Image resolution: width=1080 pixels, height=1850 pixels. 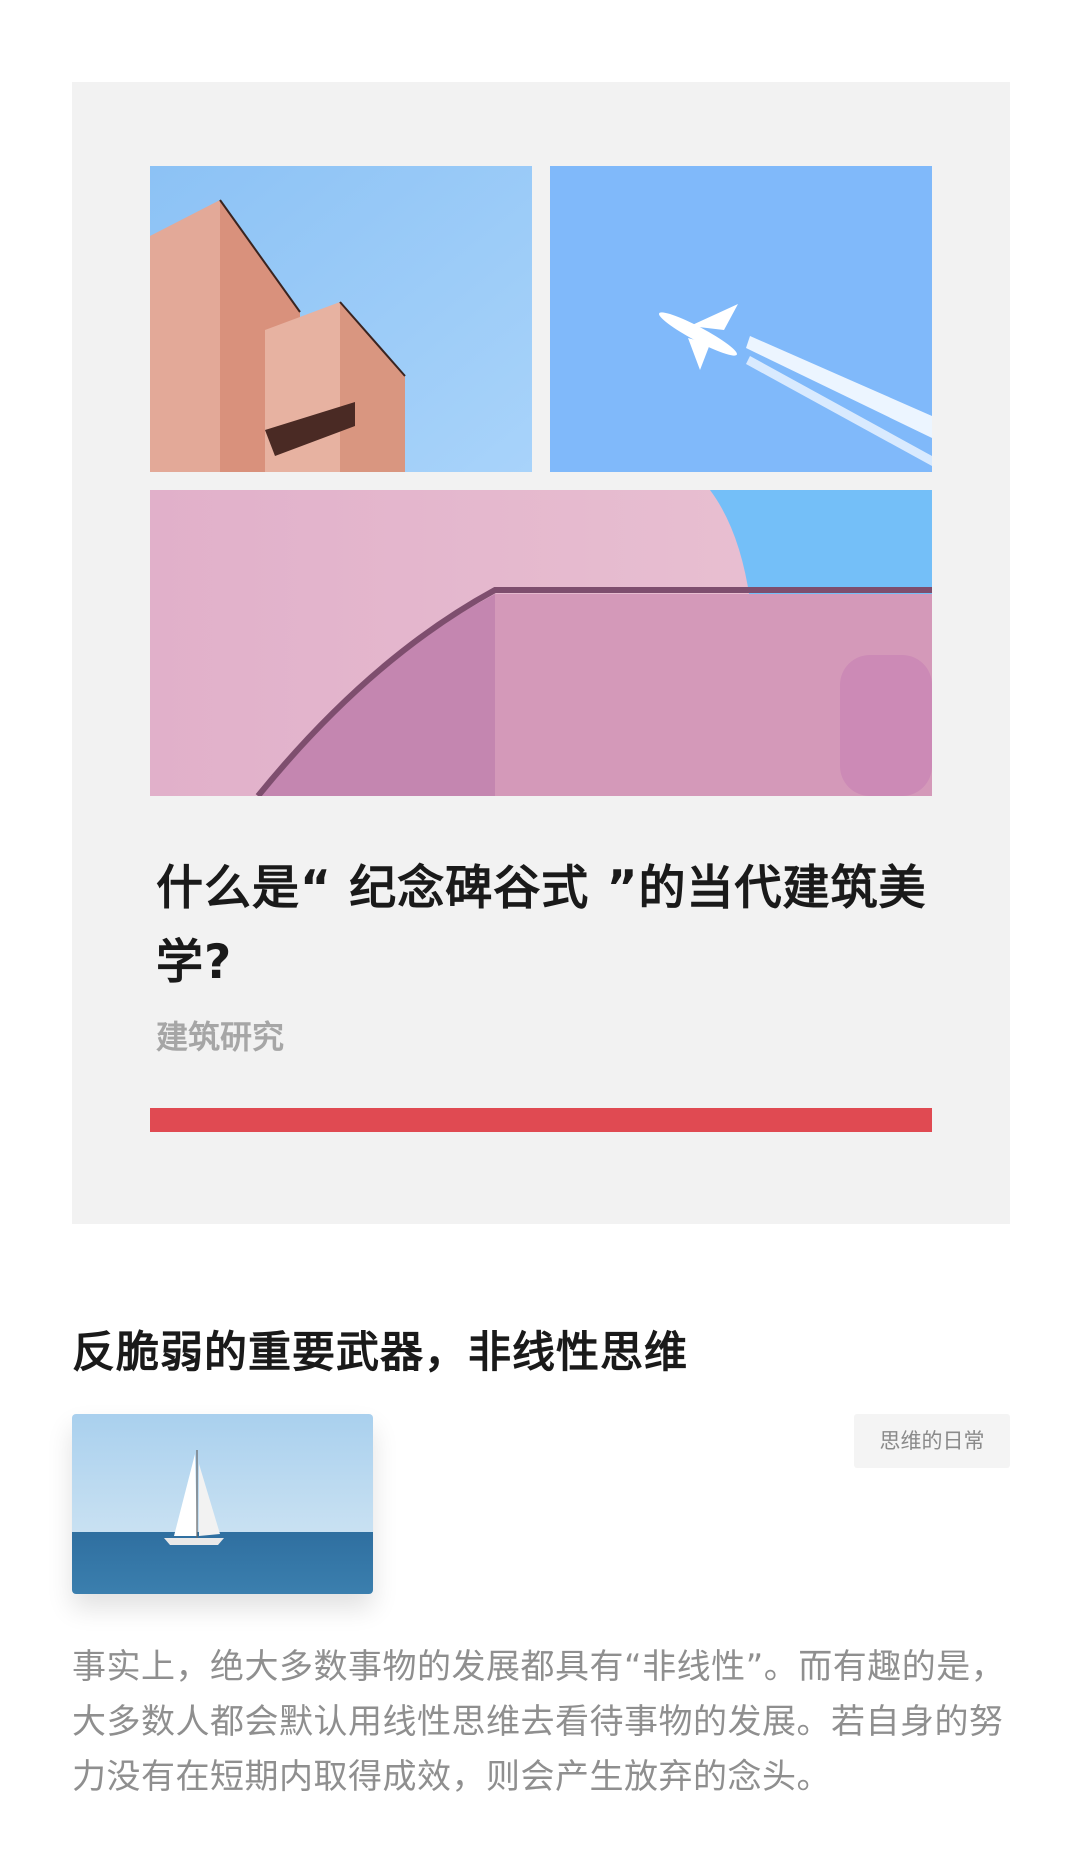 I want to click on feature-title: 什么是“ 纪念碑谷式 ”的当代建筑美学?, so click(x=546, y=926).